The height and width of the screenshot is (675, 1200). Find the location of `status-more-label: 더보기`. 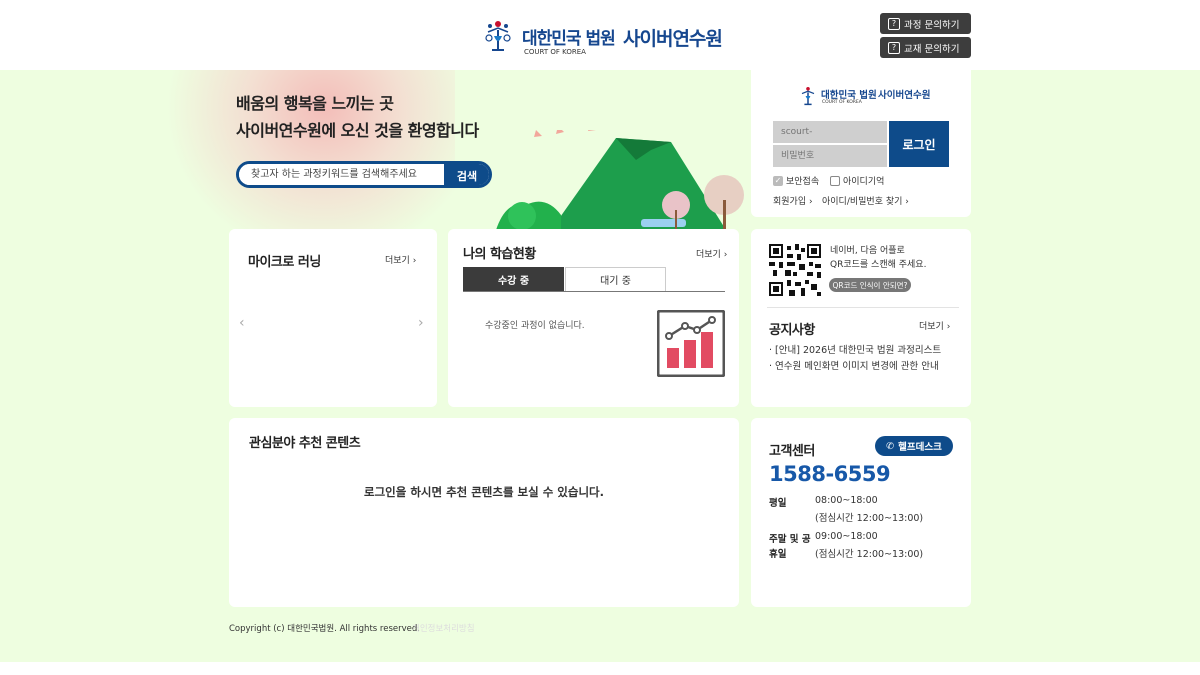

status-more-label: 더보기 is located at coordinates (708, 255).